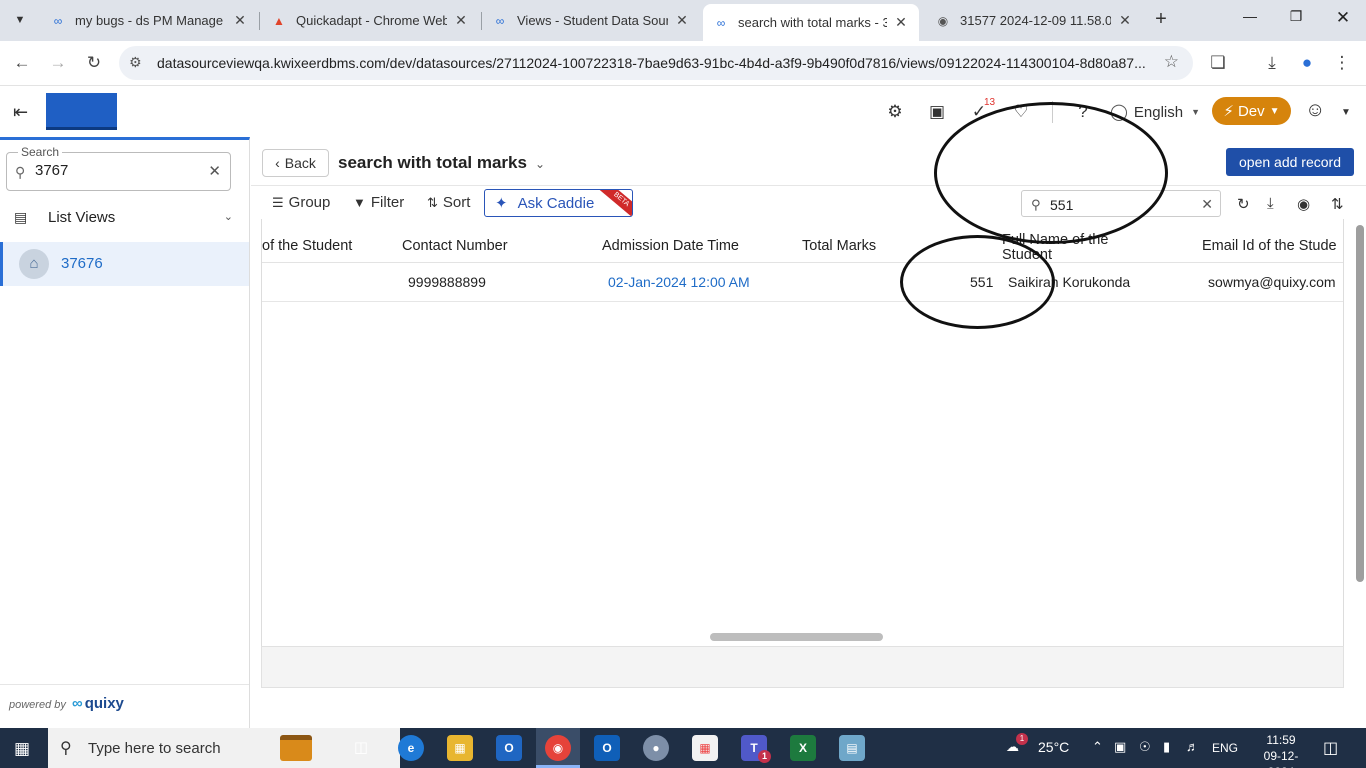  What do you see at coordinates (943, 20) in the screenshot?
I see `globe-favicon-icon: ◉` at bounding box center [943, 20].